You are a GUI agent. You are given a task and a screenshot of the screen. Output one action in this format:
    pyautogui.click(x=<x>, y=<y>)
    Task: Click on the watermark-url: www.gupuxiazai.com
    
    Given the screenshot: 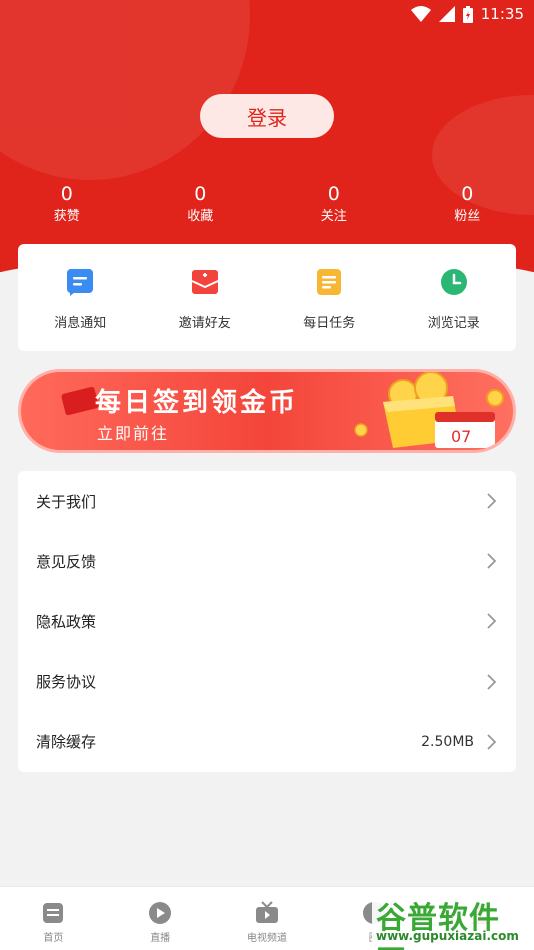 What is the action you would take?
    pyautogui.click(x=447, y=936)
    